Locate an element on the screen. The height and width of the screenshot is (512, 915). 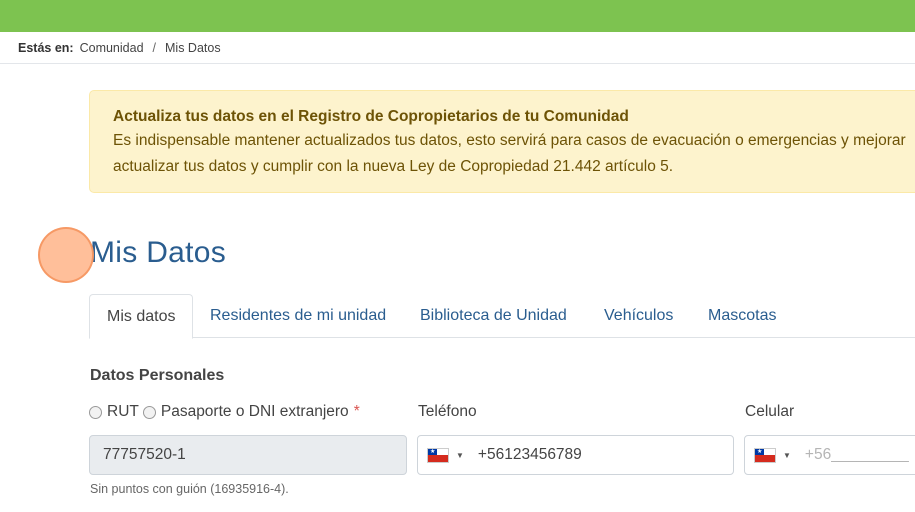
breadcrumb-current: Mis Datos is located at coordinates (193, 48).